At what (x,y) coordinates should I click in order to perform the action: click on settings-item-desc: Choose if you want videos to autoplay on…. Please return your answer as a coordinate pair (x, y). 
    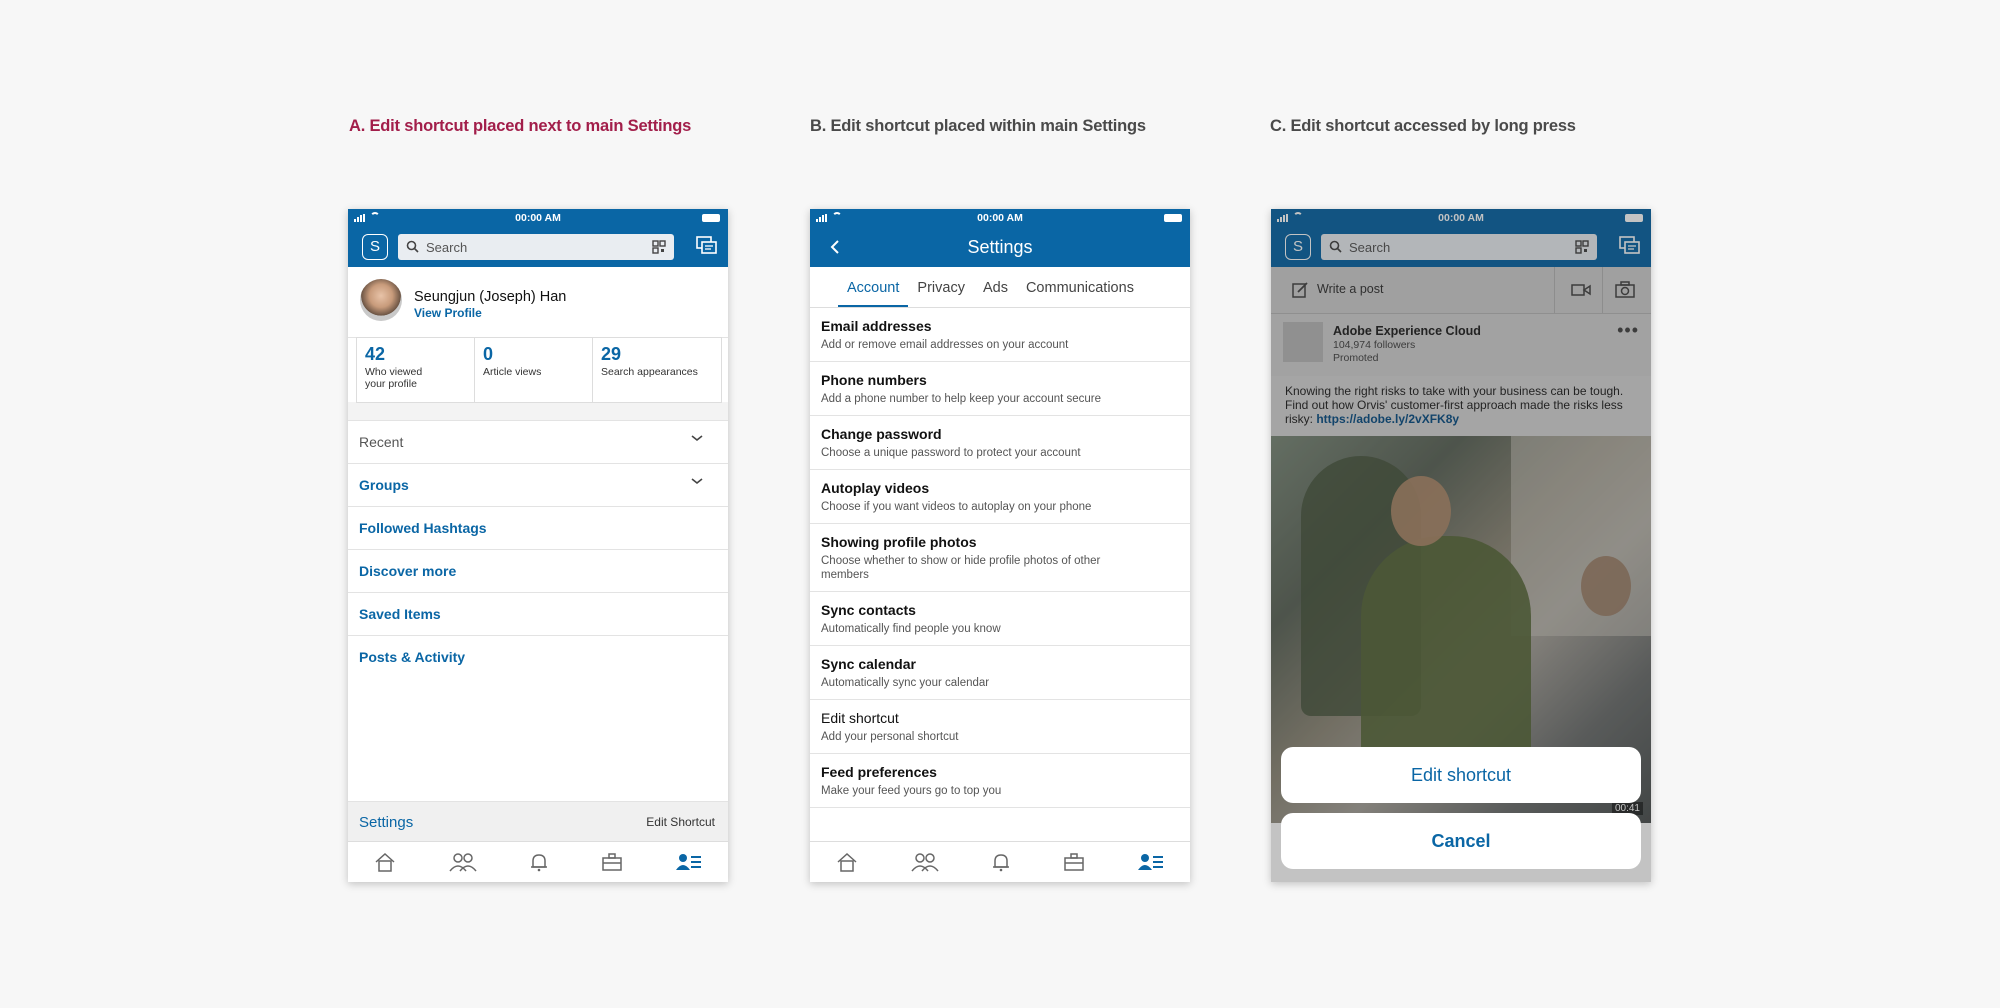
    Looking at the image, I should click on (956, 507).